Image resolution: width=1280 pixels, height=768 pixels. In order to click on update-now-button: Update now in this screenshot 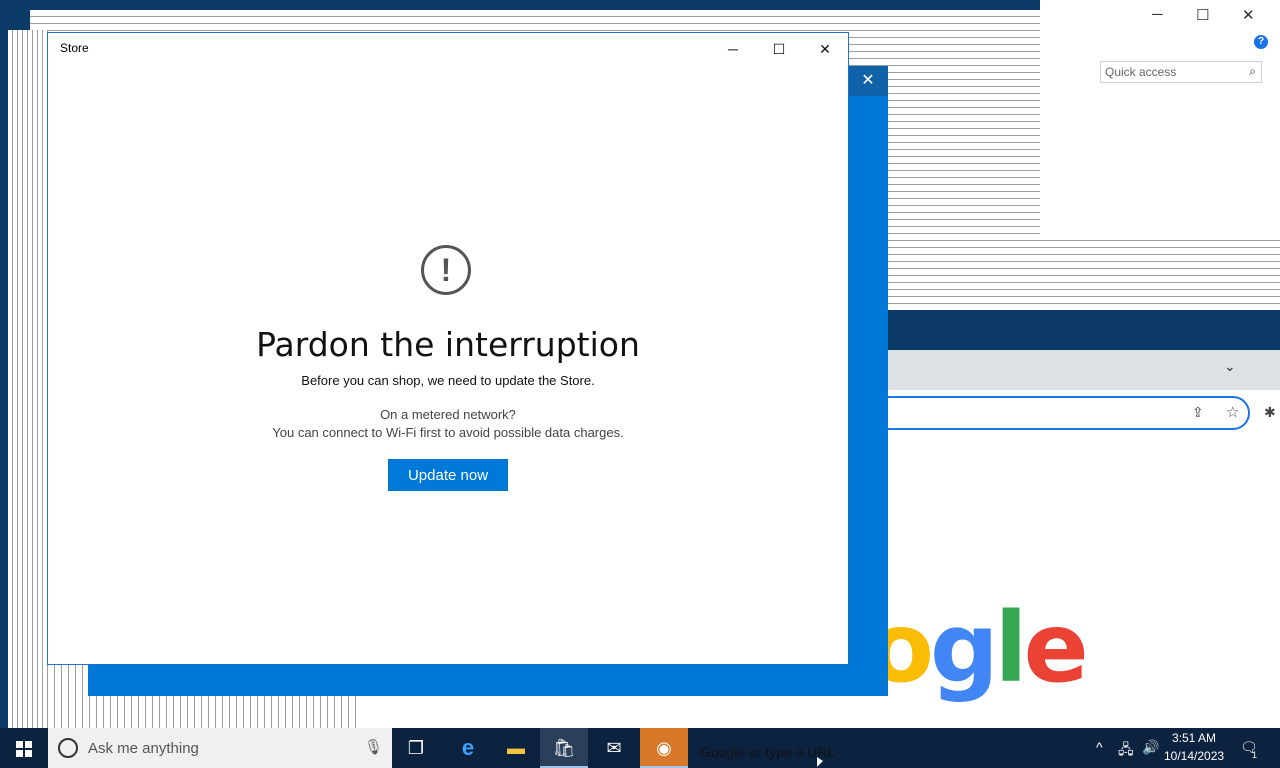, I will do `click(448, 475)`.